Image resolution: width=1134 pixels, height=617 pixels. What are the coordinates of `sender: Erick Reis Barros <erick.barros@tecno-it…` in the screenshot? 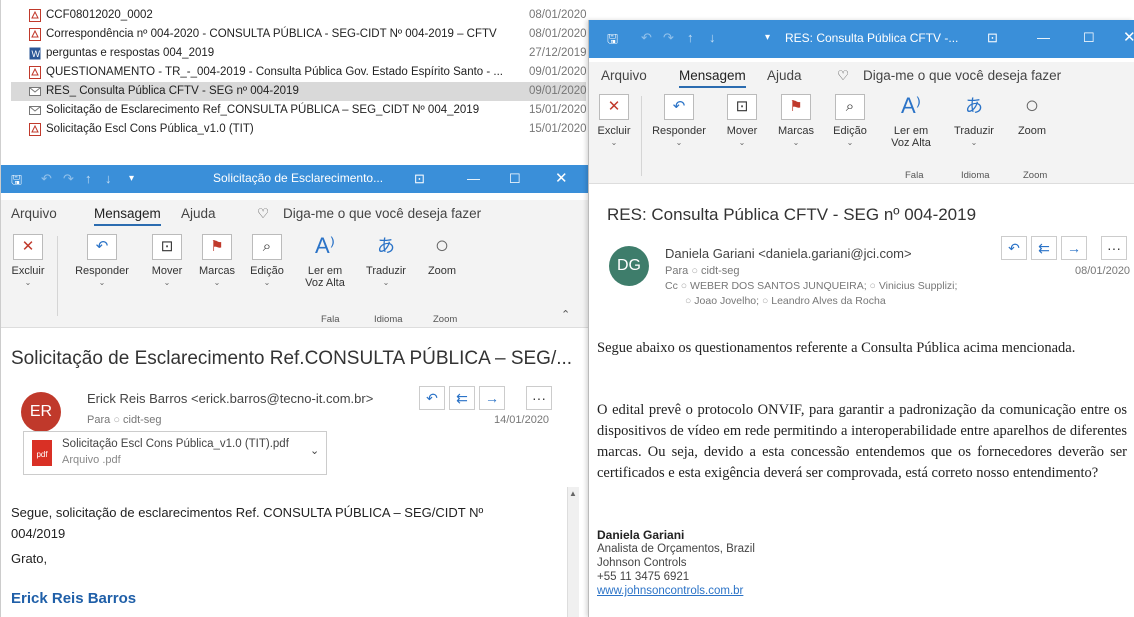 It's located at (230, 398).